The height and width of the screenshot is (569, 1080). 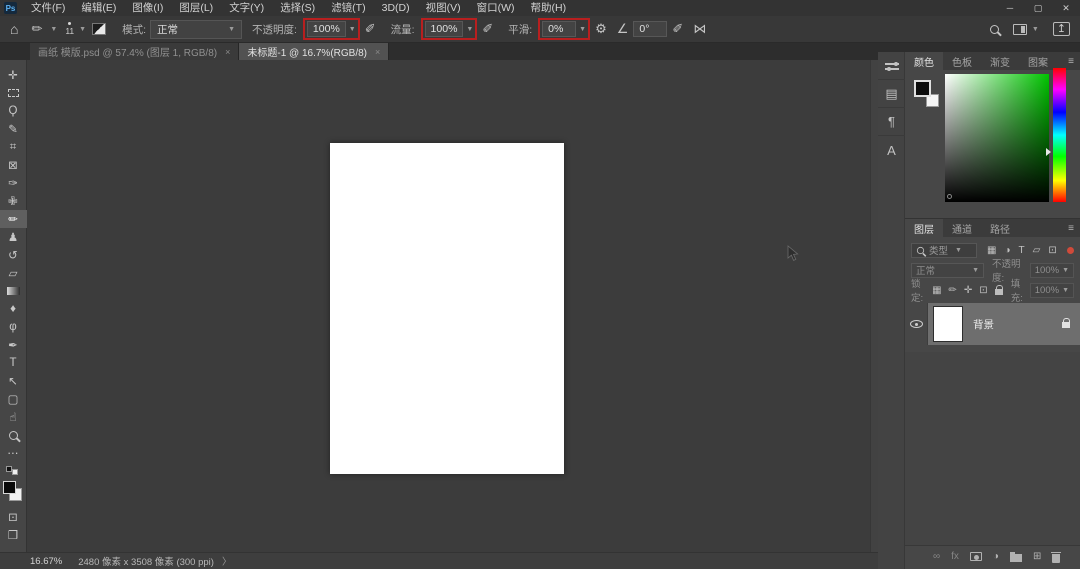 What do you see at coordinates (1038, 61) in the screenshot?
I see `tab-patterns: 图案` at bounding box center [1038, 61].